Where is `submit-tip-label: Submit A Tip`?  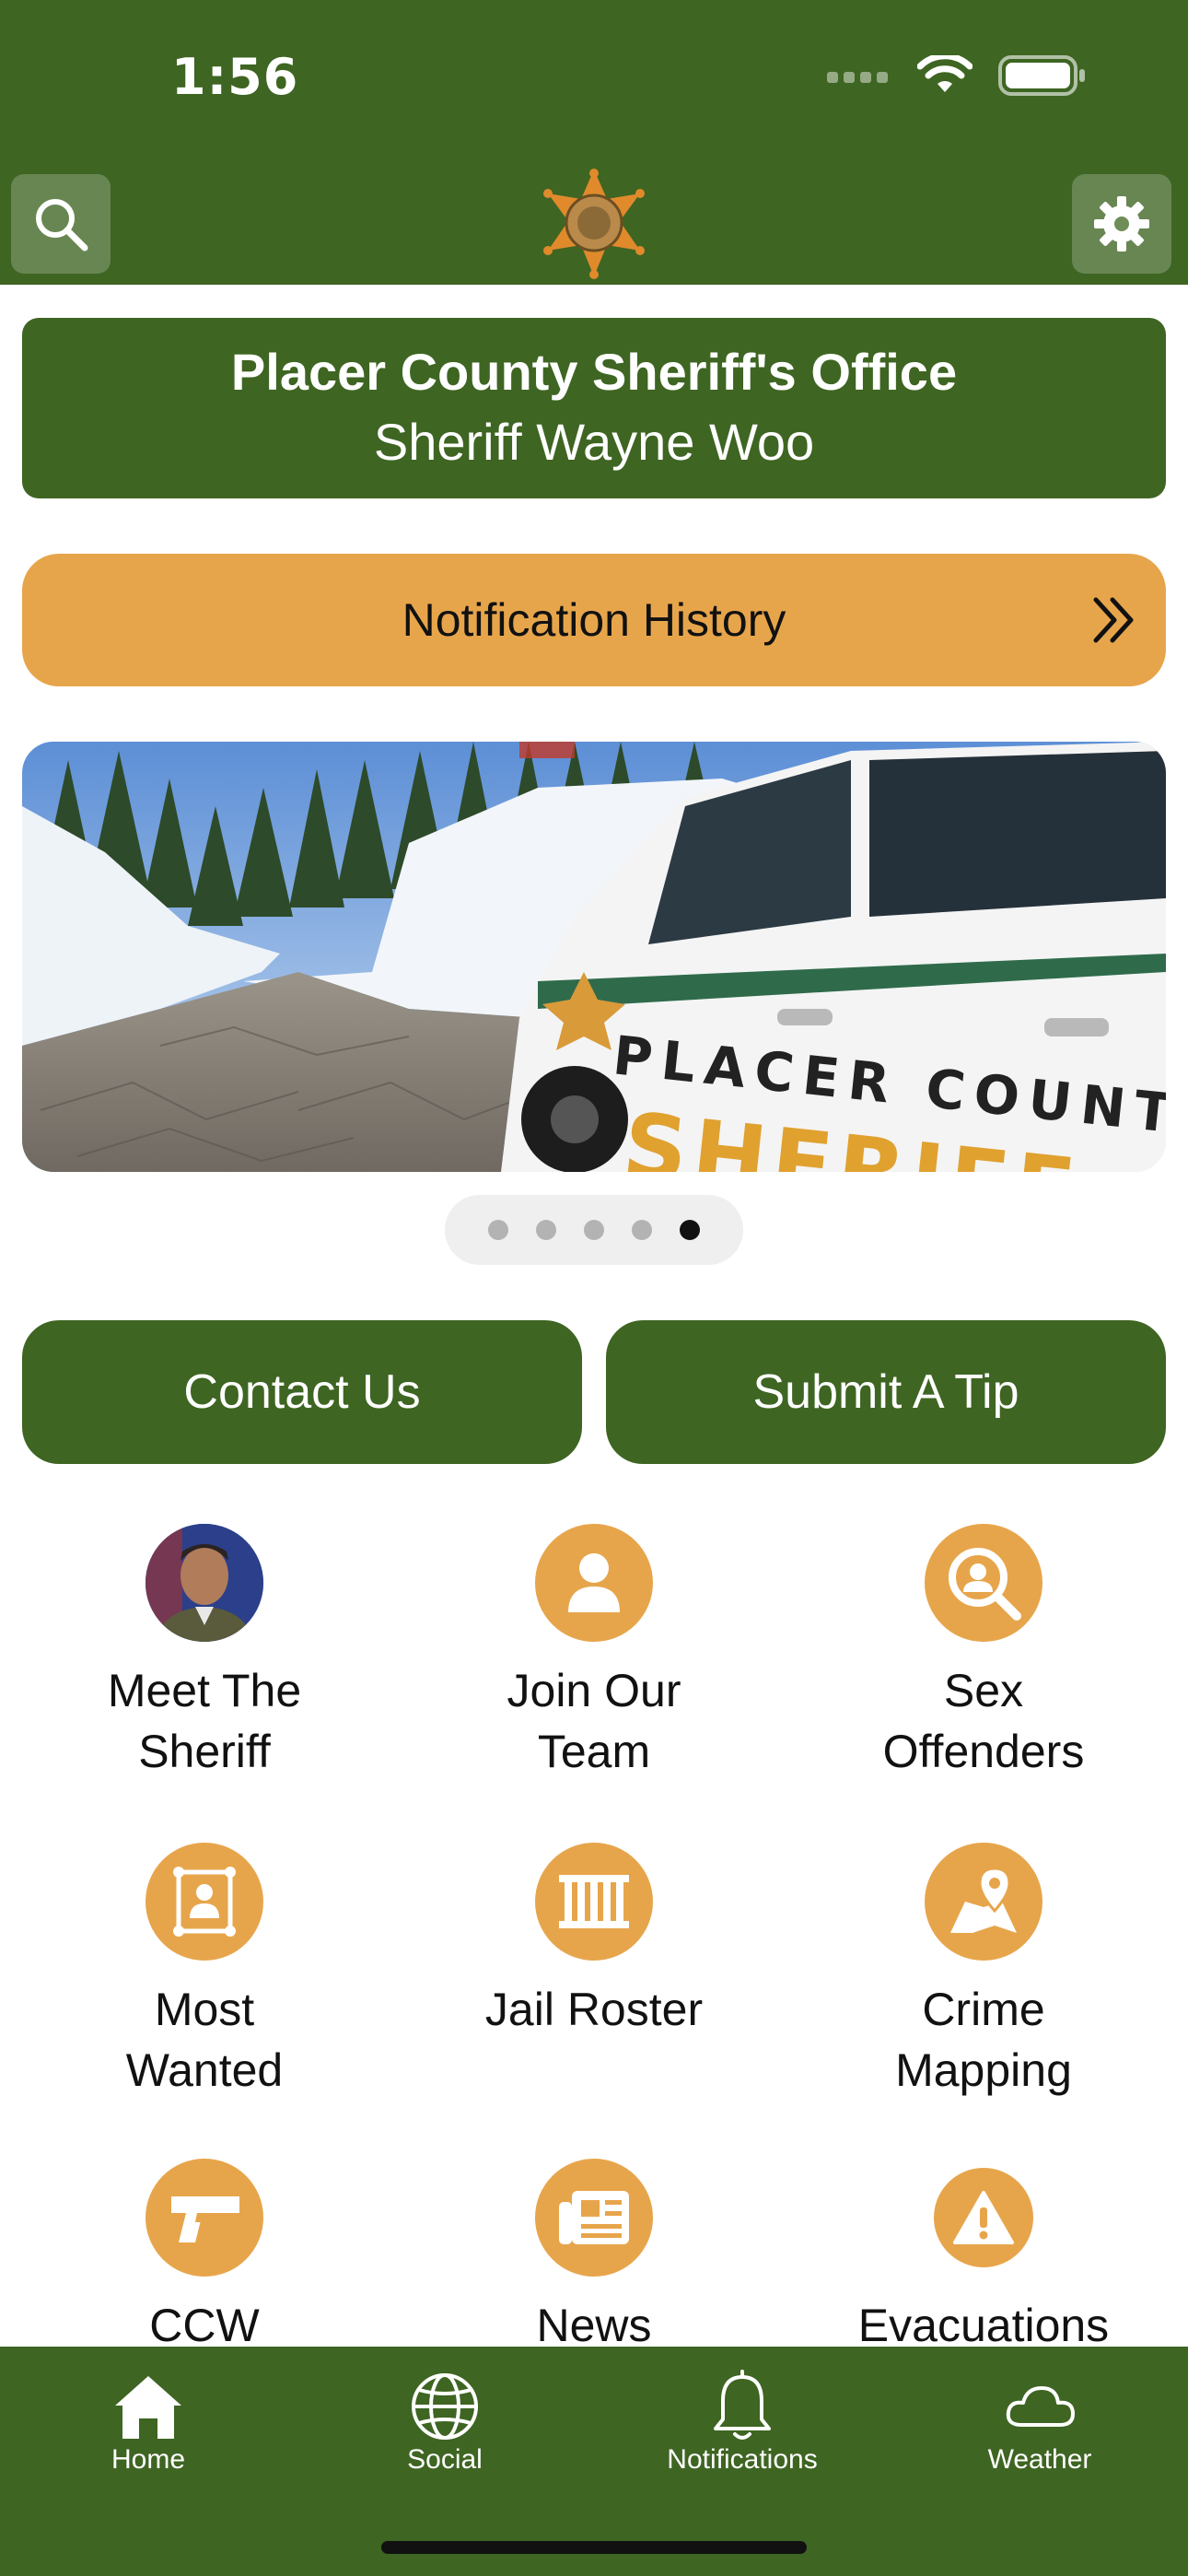
submit-tip-label: Submit A Tip is located at coordinates (886, 1392).